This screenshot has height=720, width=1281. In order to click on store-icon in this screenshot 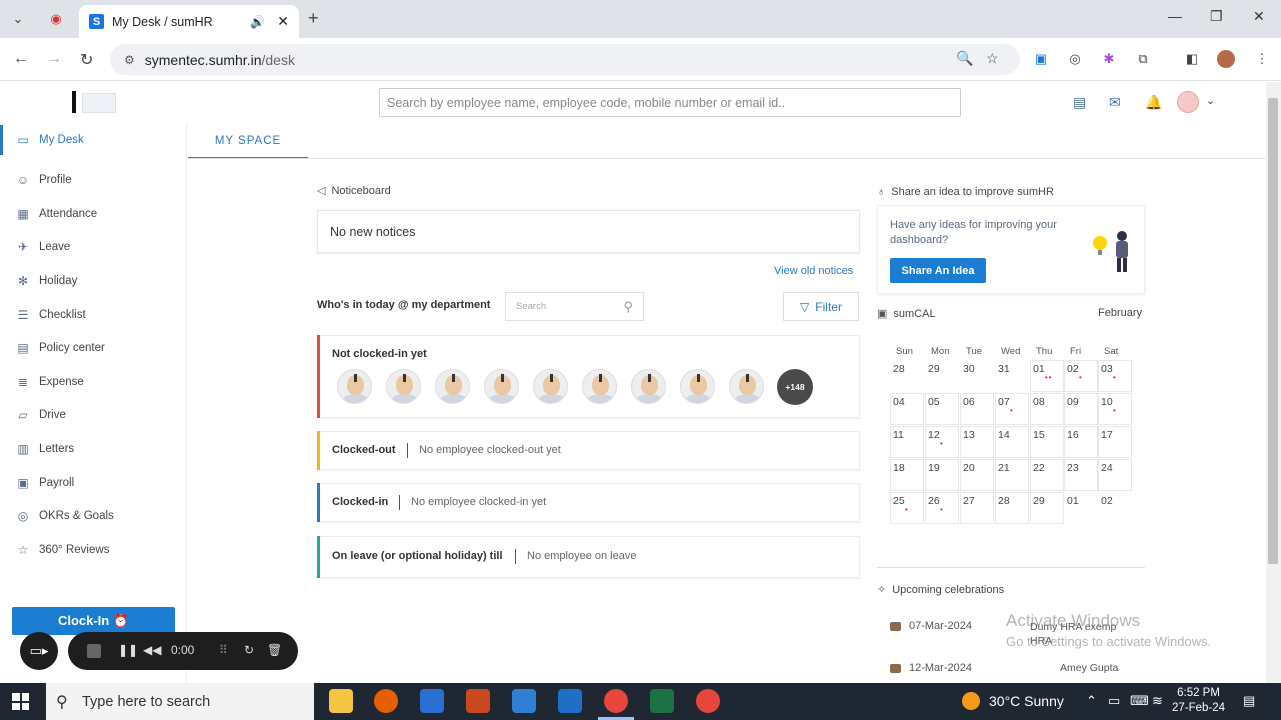, I will do `click(570, 701)`.